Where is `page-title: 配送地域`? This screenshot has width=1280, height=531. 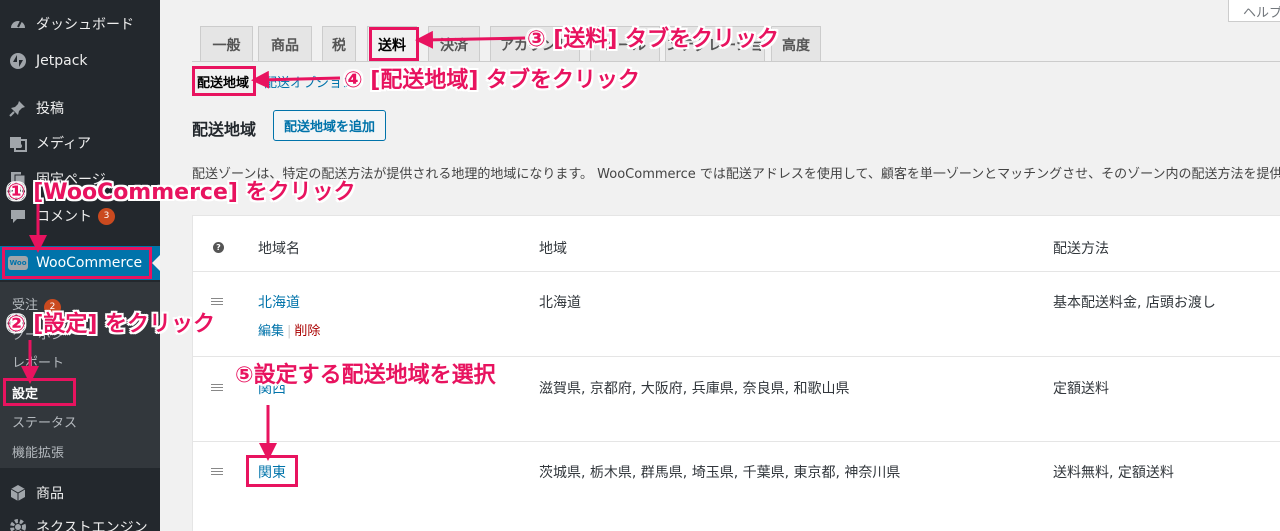 page-title: 配送地域 is located at coordinates (224, 129).